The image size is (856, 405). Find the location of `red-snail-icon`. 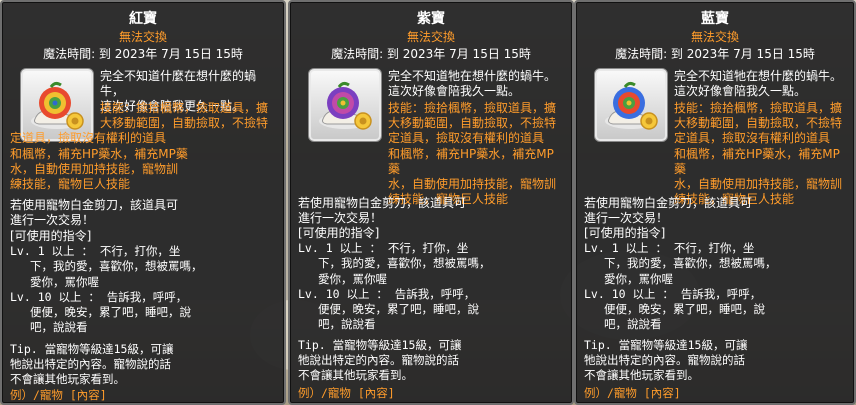

red-snail-icon is located at coordinates (57, 105).